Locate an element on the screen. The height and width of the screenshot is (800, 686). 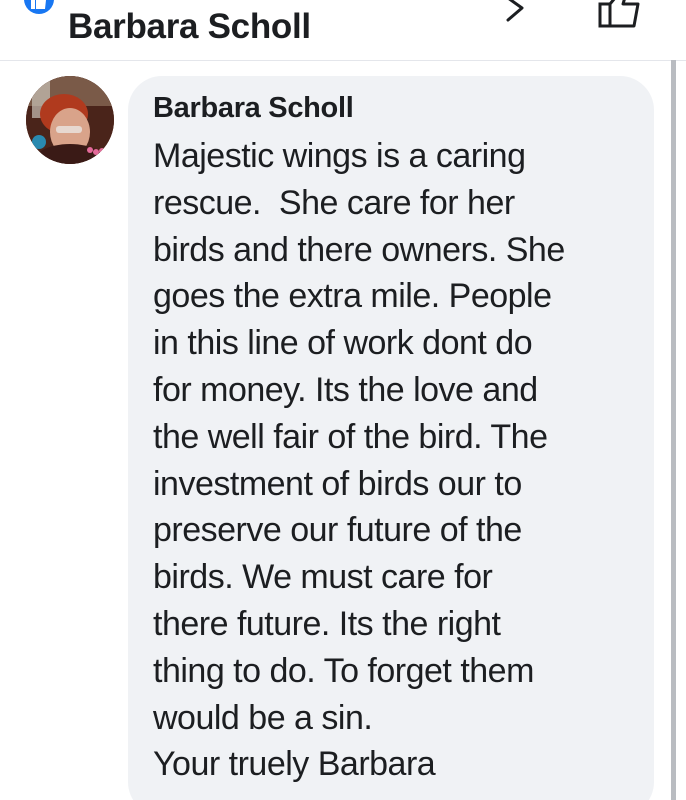
comment-line: preserve our future of the is located at coordinates (337, 530).